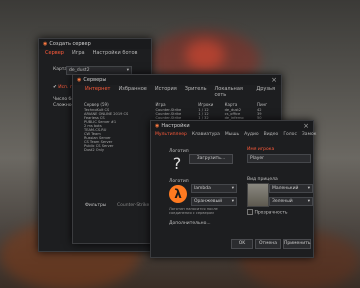 The height and width of the screenshot is (288, 360). Describe the element at coordinates (70, 44) in the screenshot. I see `window-title: Создать сервер` at that location.